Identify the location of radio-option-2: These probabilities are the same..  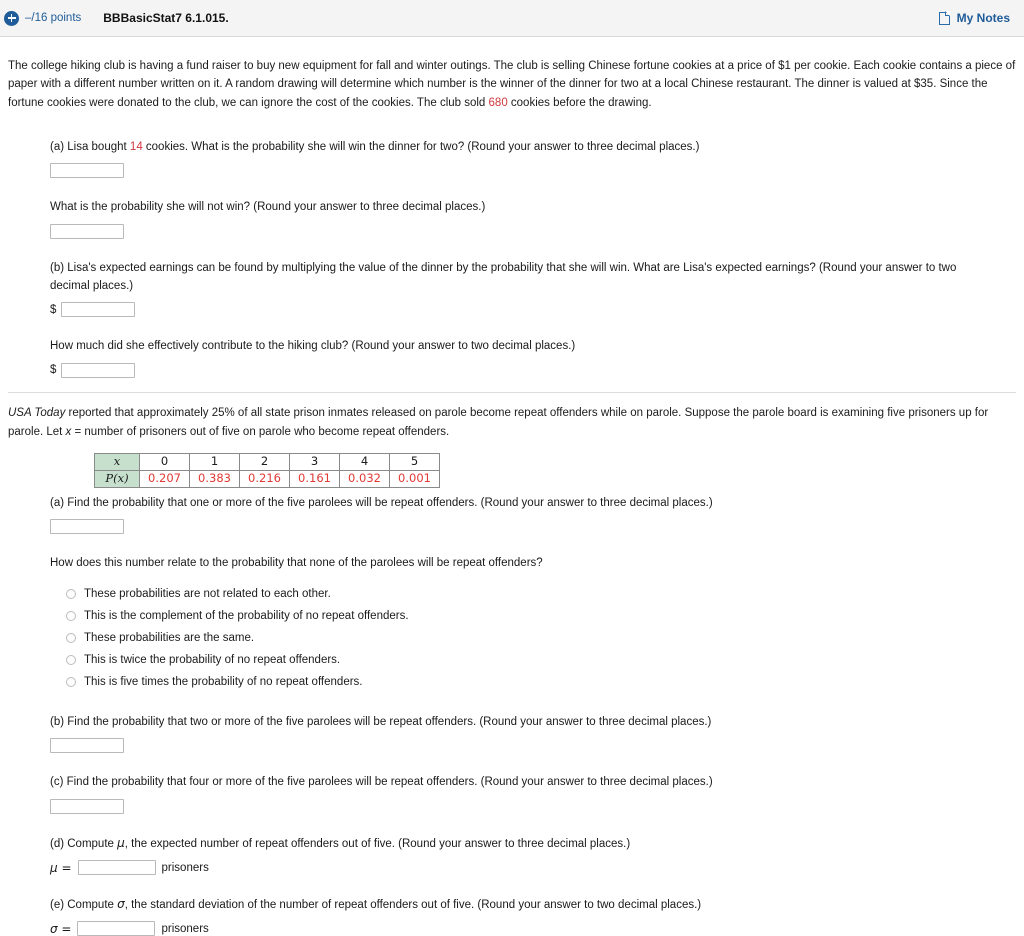
(541, 638).